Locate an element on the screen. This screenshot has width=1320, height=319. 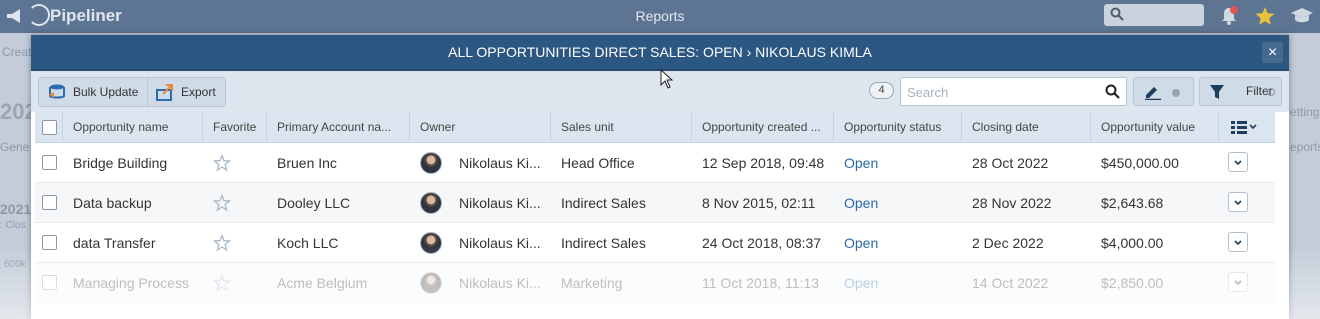
column-label: Opportunity value is located at coordinates (1148, 127).